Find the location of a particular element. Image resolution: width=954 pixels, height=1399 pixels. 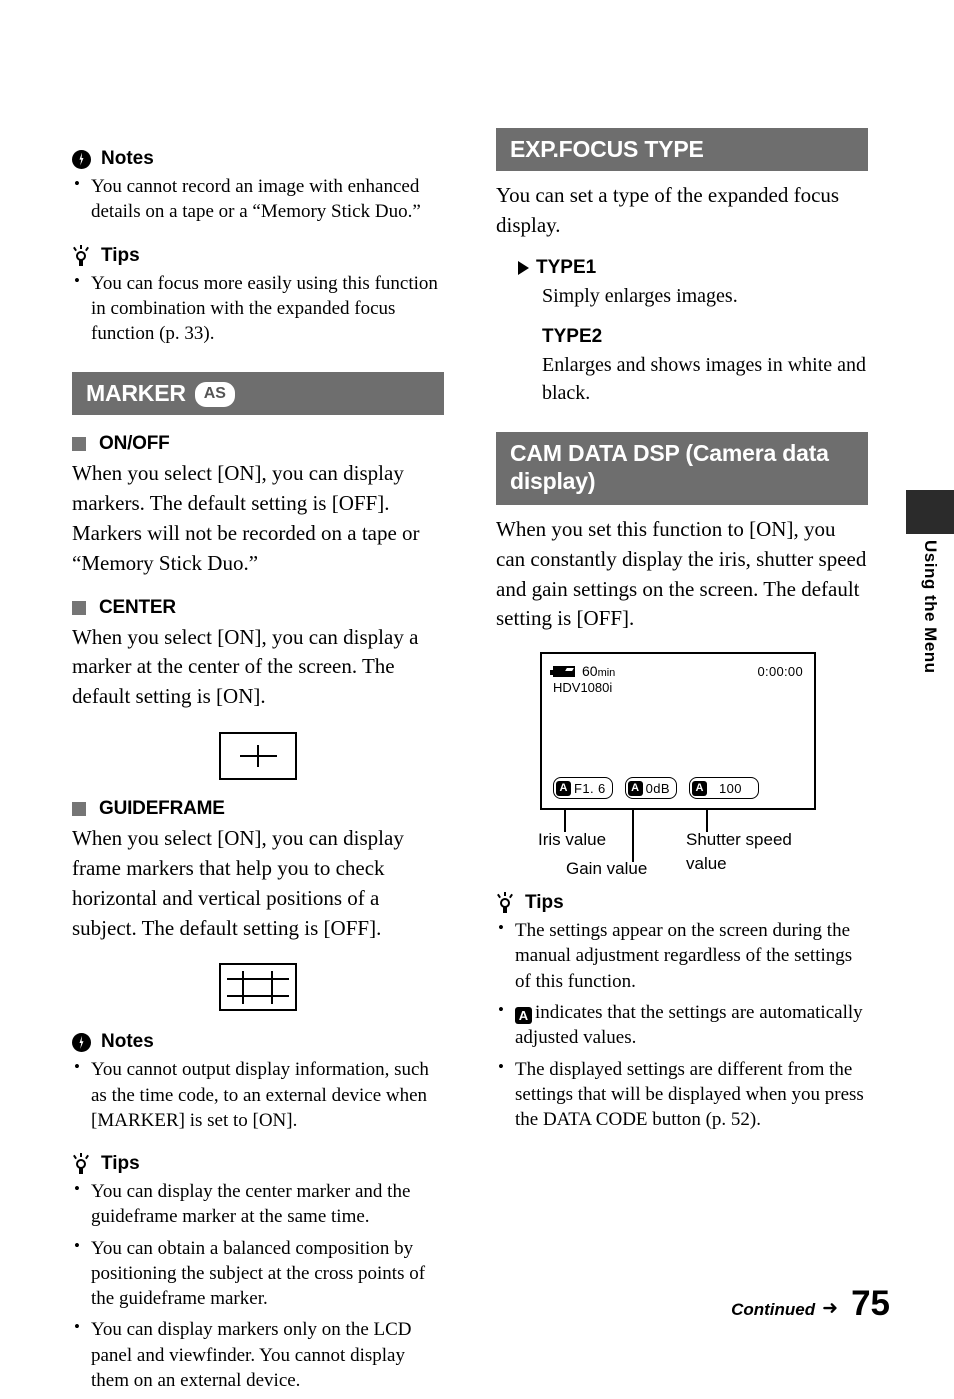

guideframe-marker-figure is located at coordinates (258, 987).